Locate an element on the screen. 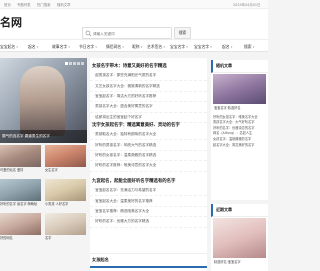 Image resolution: width=320 pixels, height=271 pixels. nav-item-art-signature: 艺术签名 ▾ is located at coordinates (156, 47).